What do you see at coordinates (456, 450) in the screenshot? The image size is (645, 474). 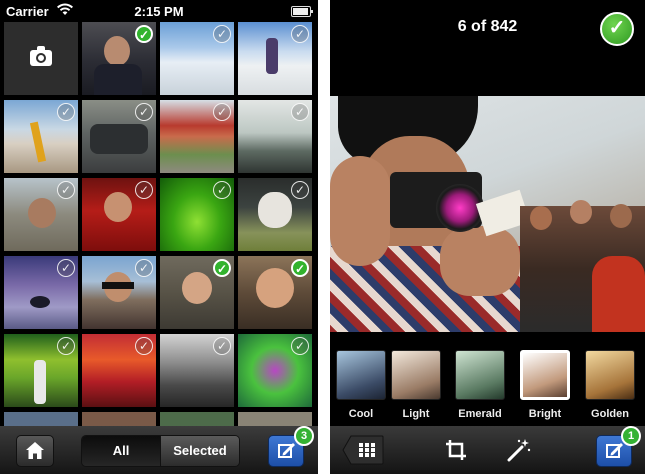 I see `crop-icon` at bounding box center [456, 450].